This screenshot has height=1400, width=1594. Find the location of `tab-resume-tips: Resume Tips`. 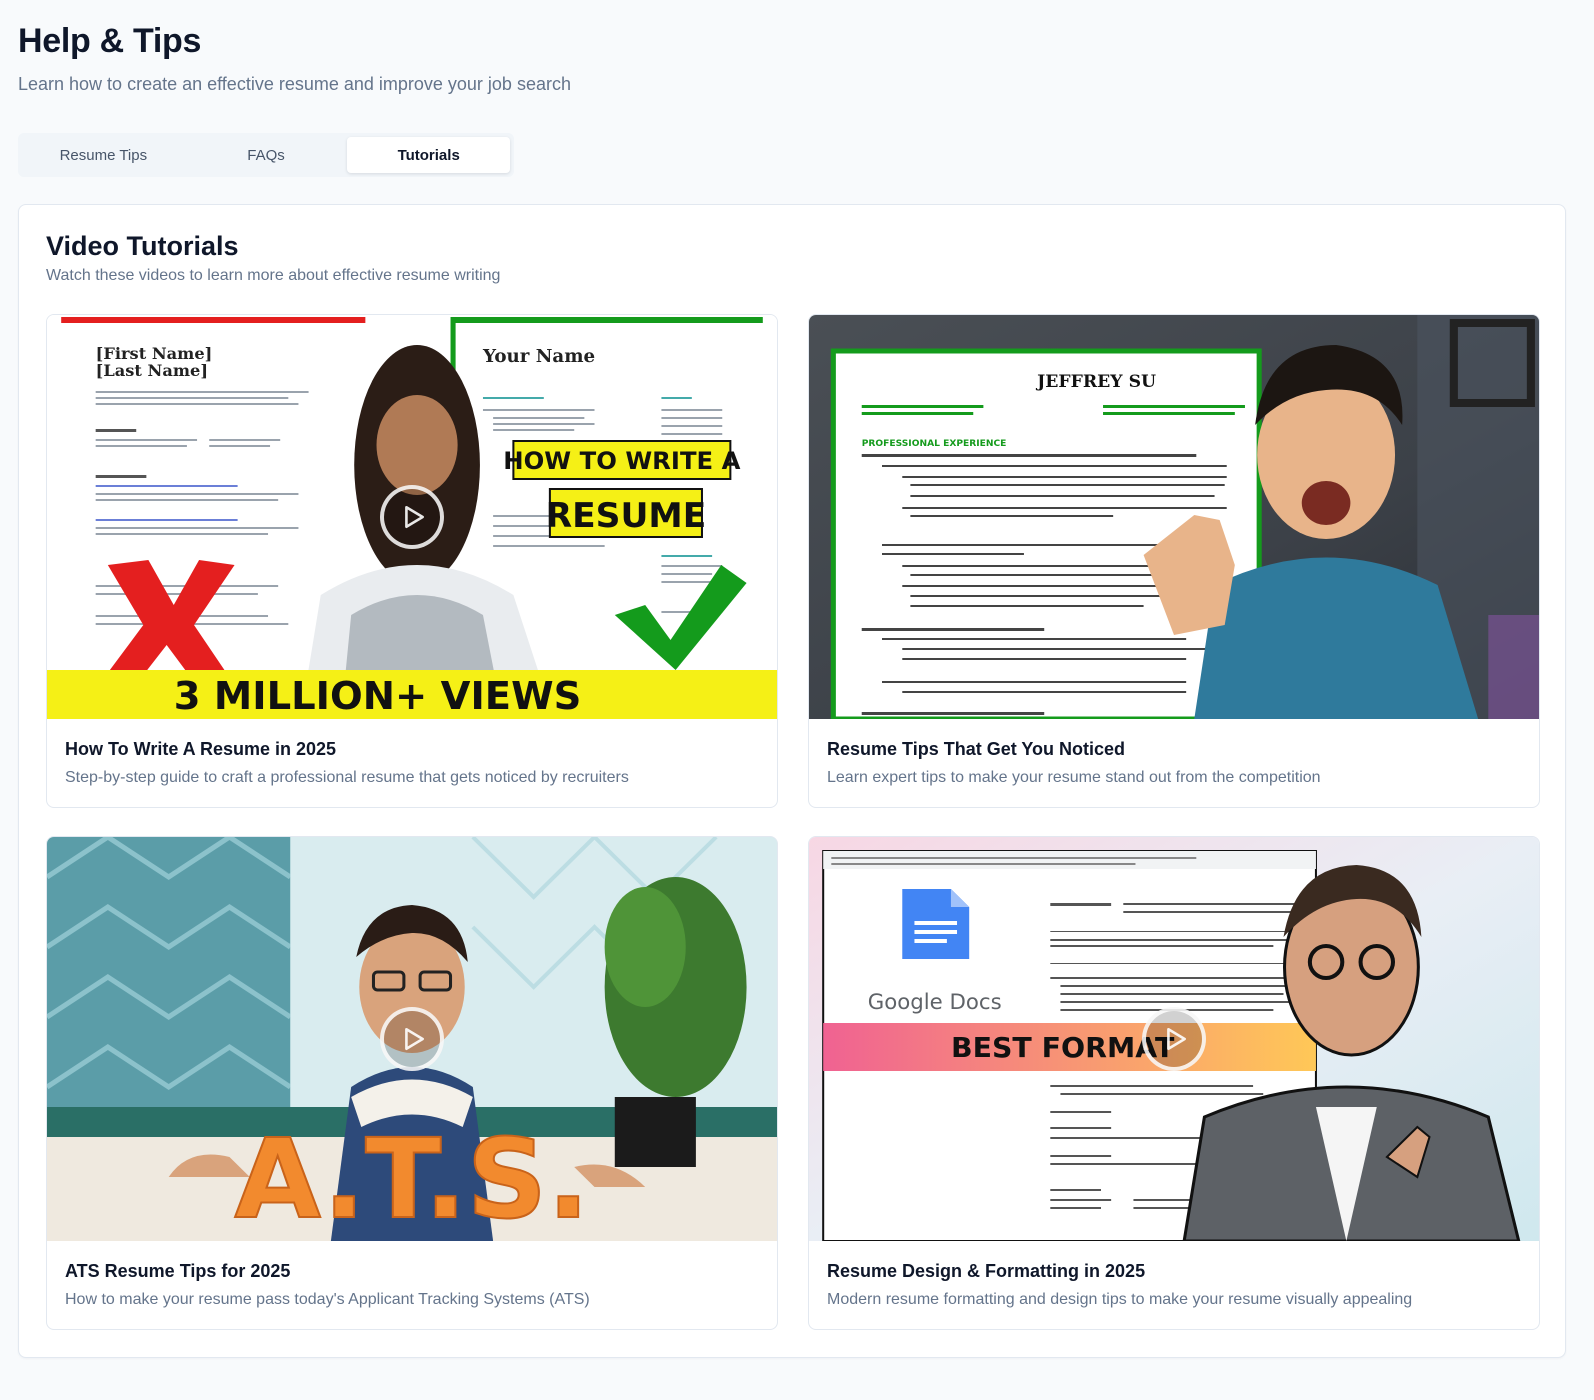

tab-resume-tips: Resume Tips is located at coordinates (103, 155).